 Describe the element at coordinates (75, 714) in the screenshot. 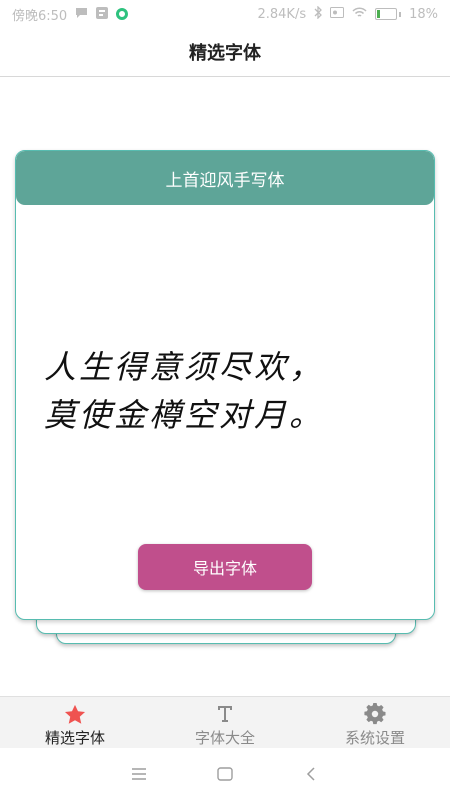

I see `star-icon` at that location.